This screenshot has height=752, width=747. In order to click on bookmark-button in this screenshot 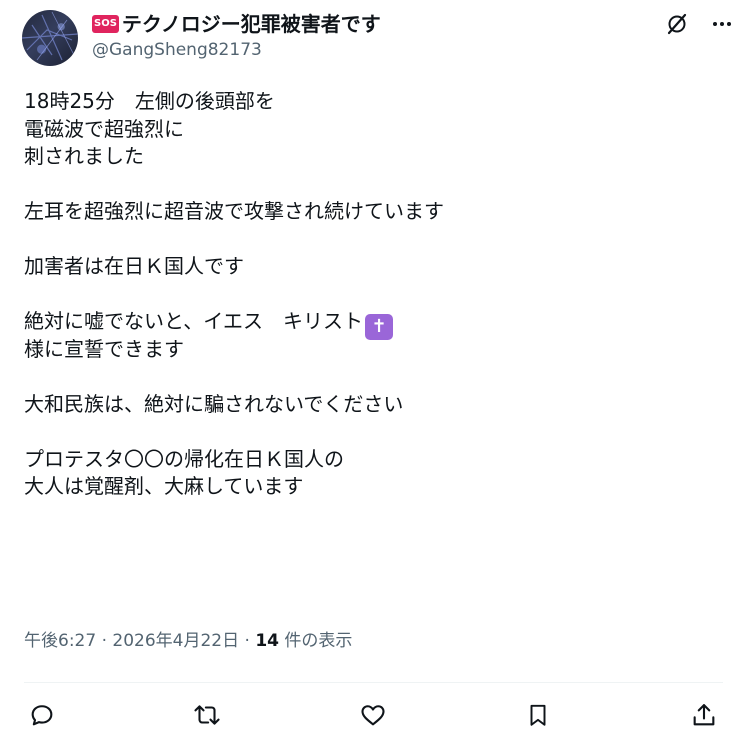, I will do `click(538, 715)`.